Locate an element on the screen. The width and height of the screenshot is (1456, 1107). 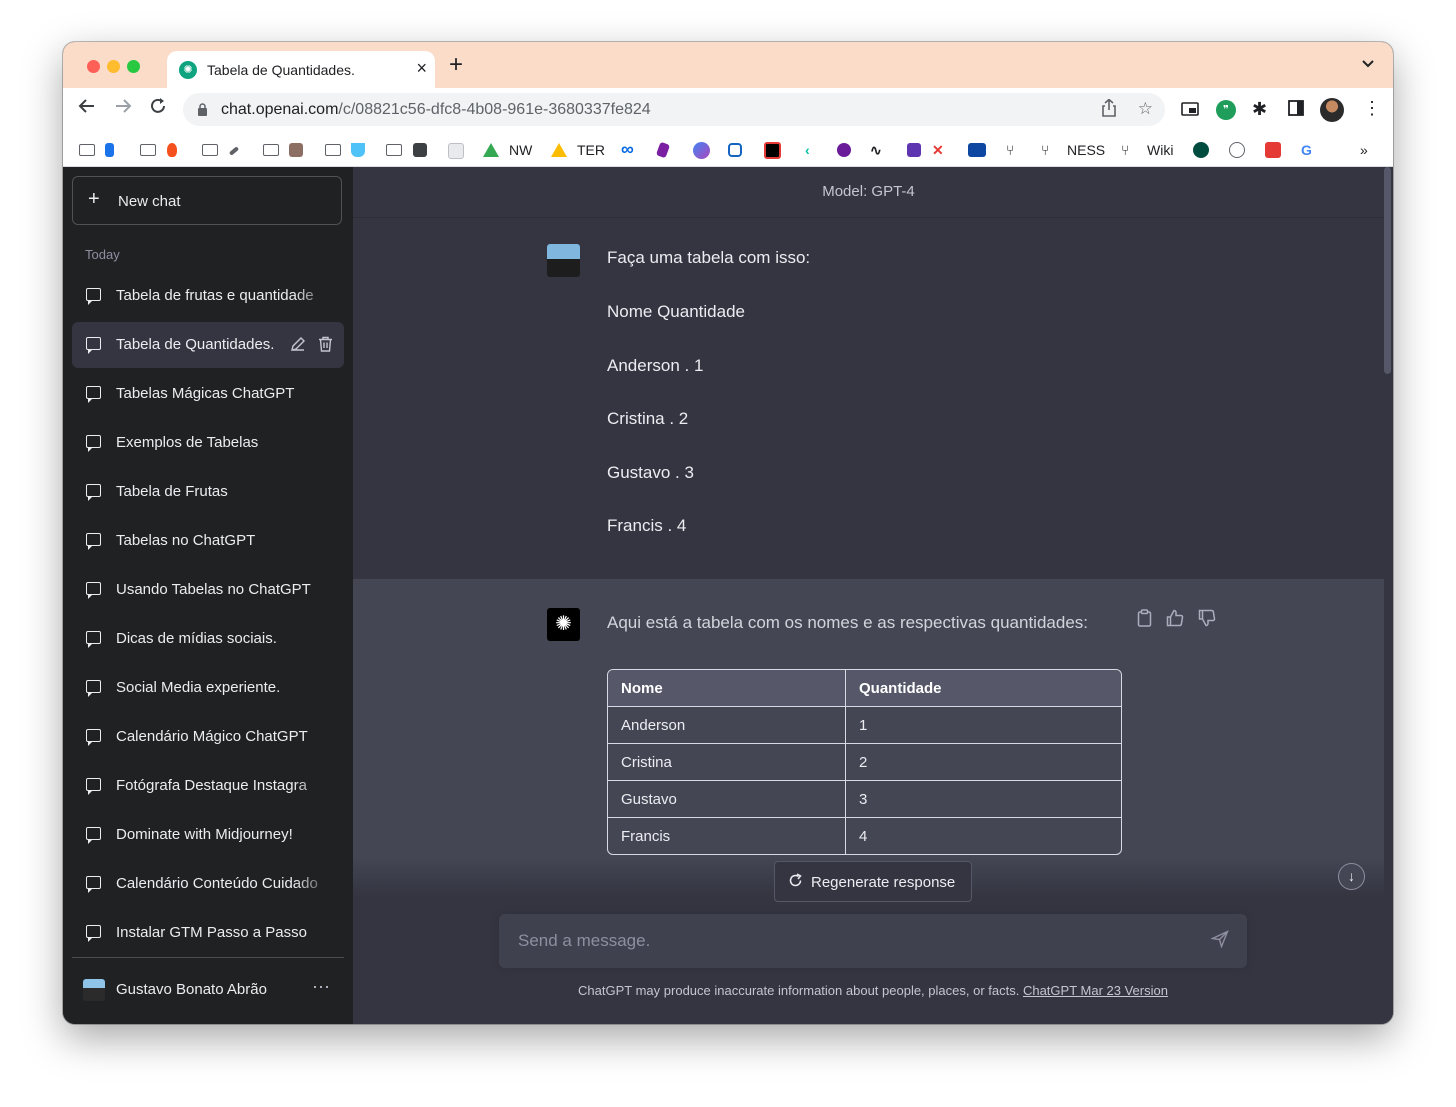
maximize-window-button is located at coordinates (133, 66).